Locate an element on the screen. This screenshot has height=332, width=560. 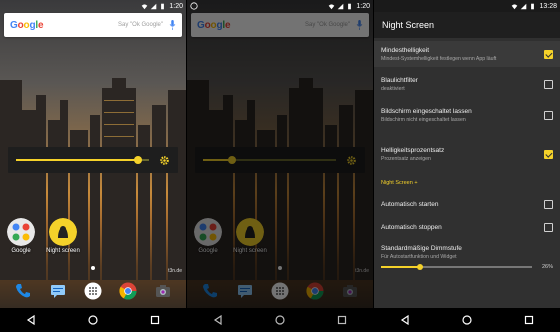
pref-summary: deaktiviert is located at coordinates (393, 88).